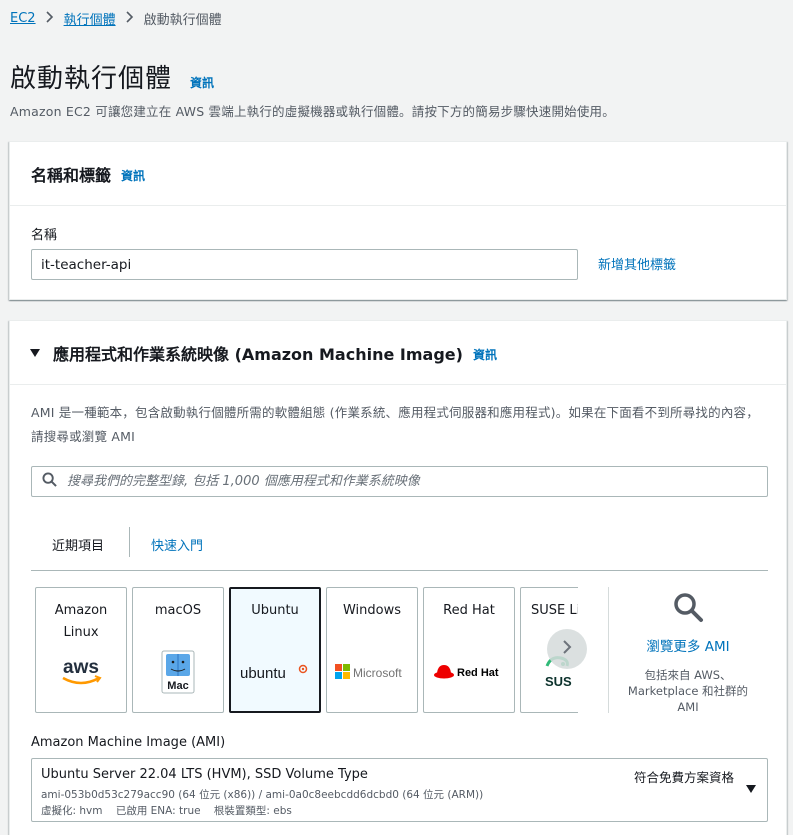  I want to click on mac-finder-icon: Mac, so click(178, 672).